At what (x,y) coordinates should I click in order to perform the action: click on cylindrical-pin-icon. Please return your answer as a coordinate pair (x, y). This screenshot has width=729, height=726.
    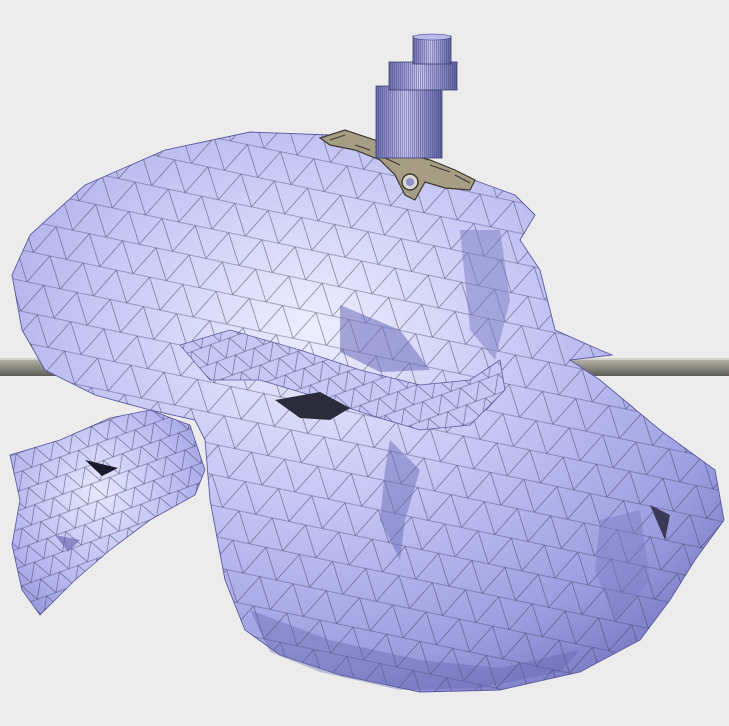
    Looking at the image, I should click on (416, 96).